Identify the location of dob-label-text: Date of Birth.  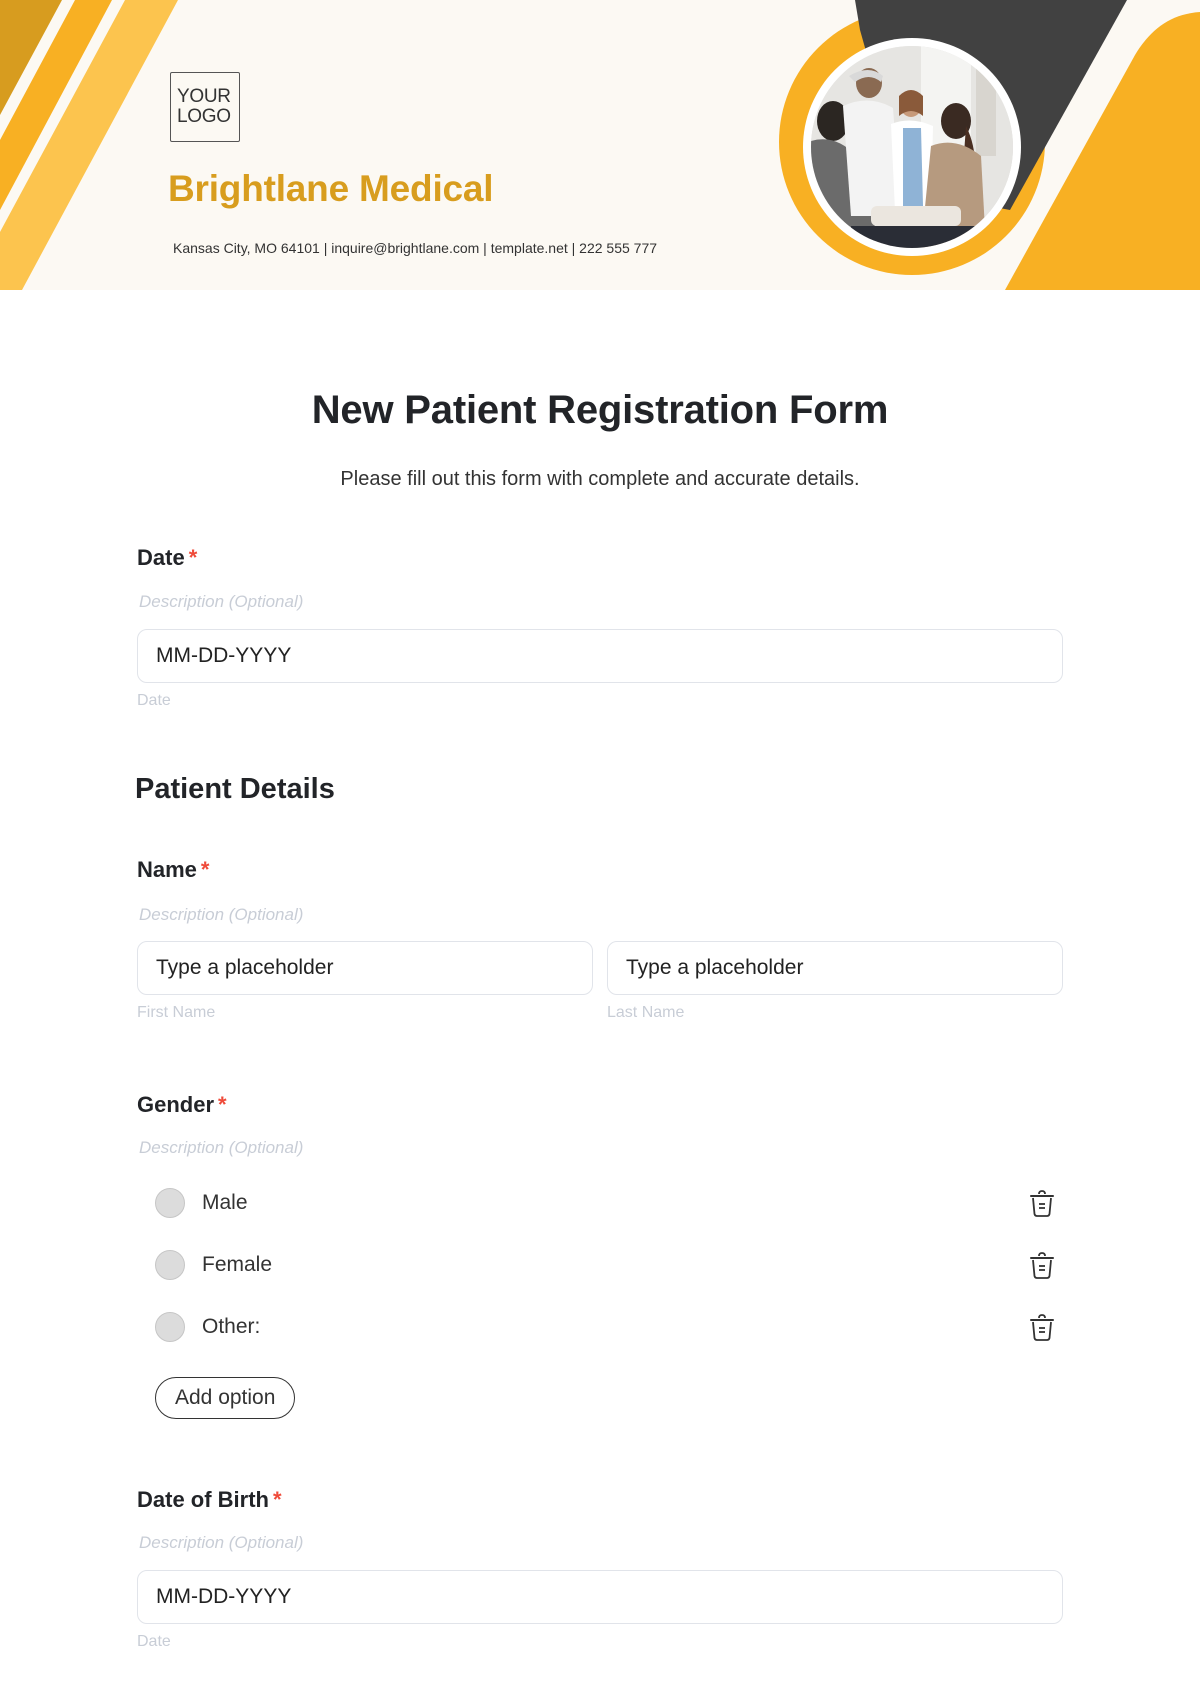
(203, 1499).